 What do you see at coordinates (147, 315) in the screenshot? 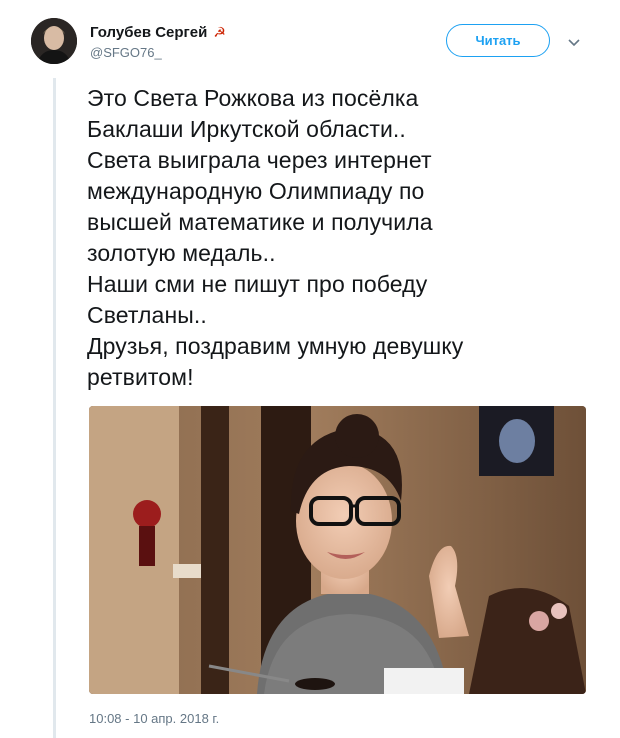
I see `tweet-line: Светланы..` at bounding box center [147, 315].